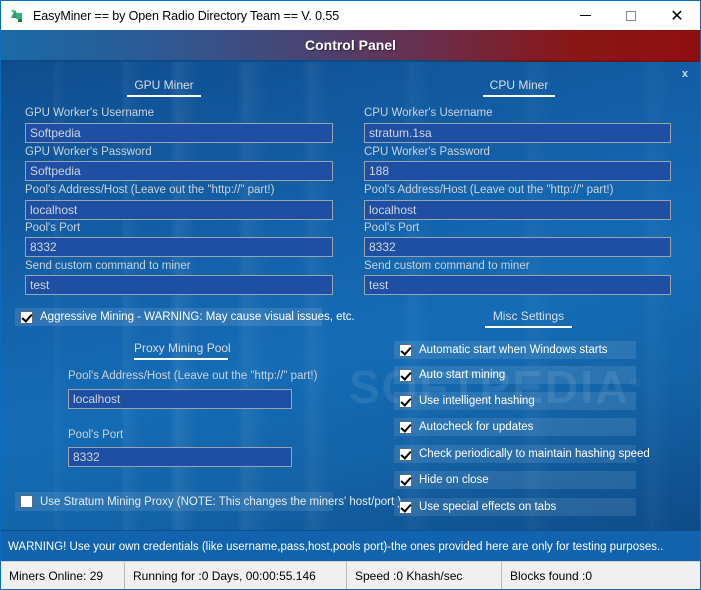 The image size is (701, 590). Describe the element at coordinates (53, 228) in the screenshot. I see `label-gpu-pool-port: Pool's Port` at that location.